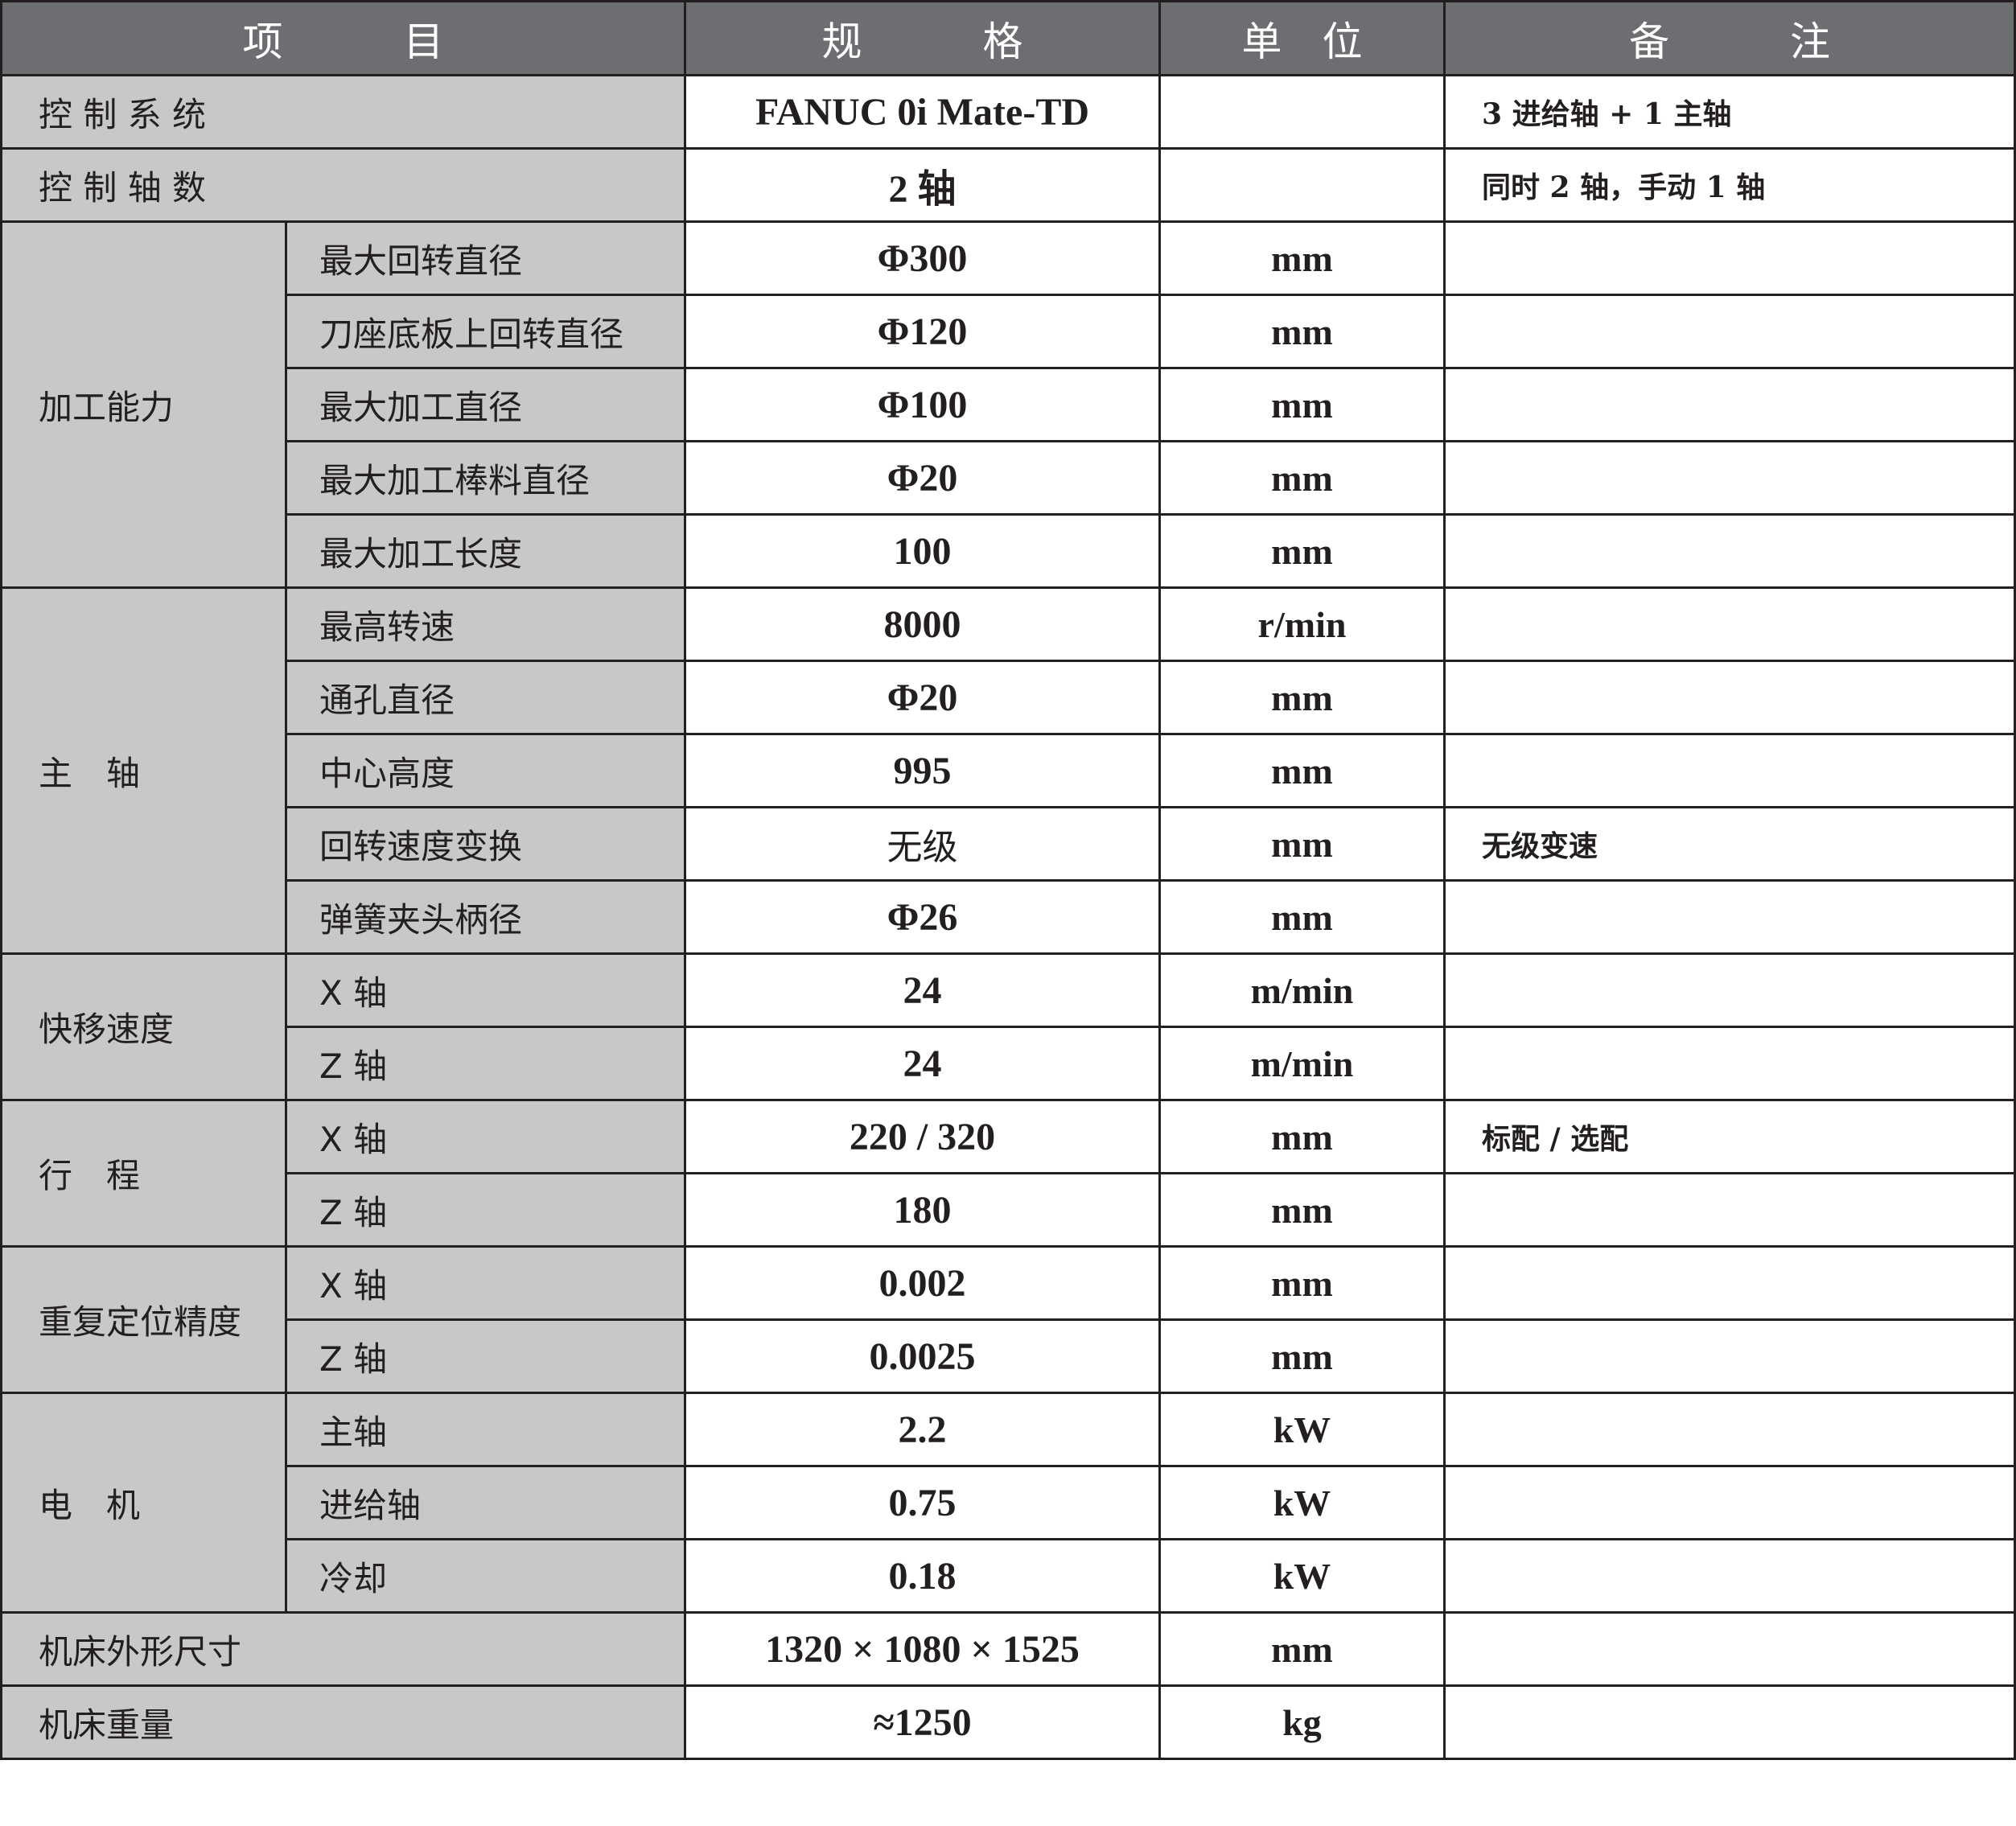 The width and height of the screenshot is (2016, 1826). I want to click on table-row: 弹簧夹头柄径 Φ26 mm, so click(1009, 917).